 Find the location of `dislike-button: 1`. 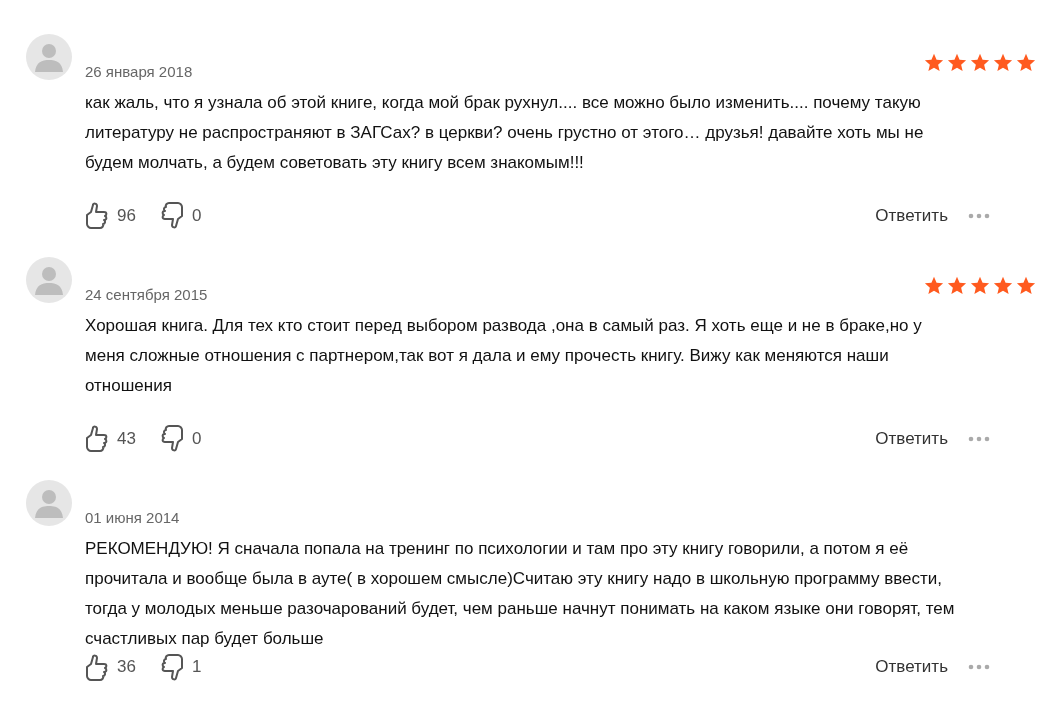

dislike-button: 1 is located at coordinates (180, 667).